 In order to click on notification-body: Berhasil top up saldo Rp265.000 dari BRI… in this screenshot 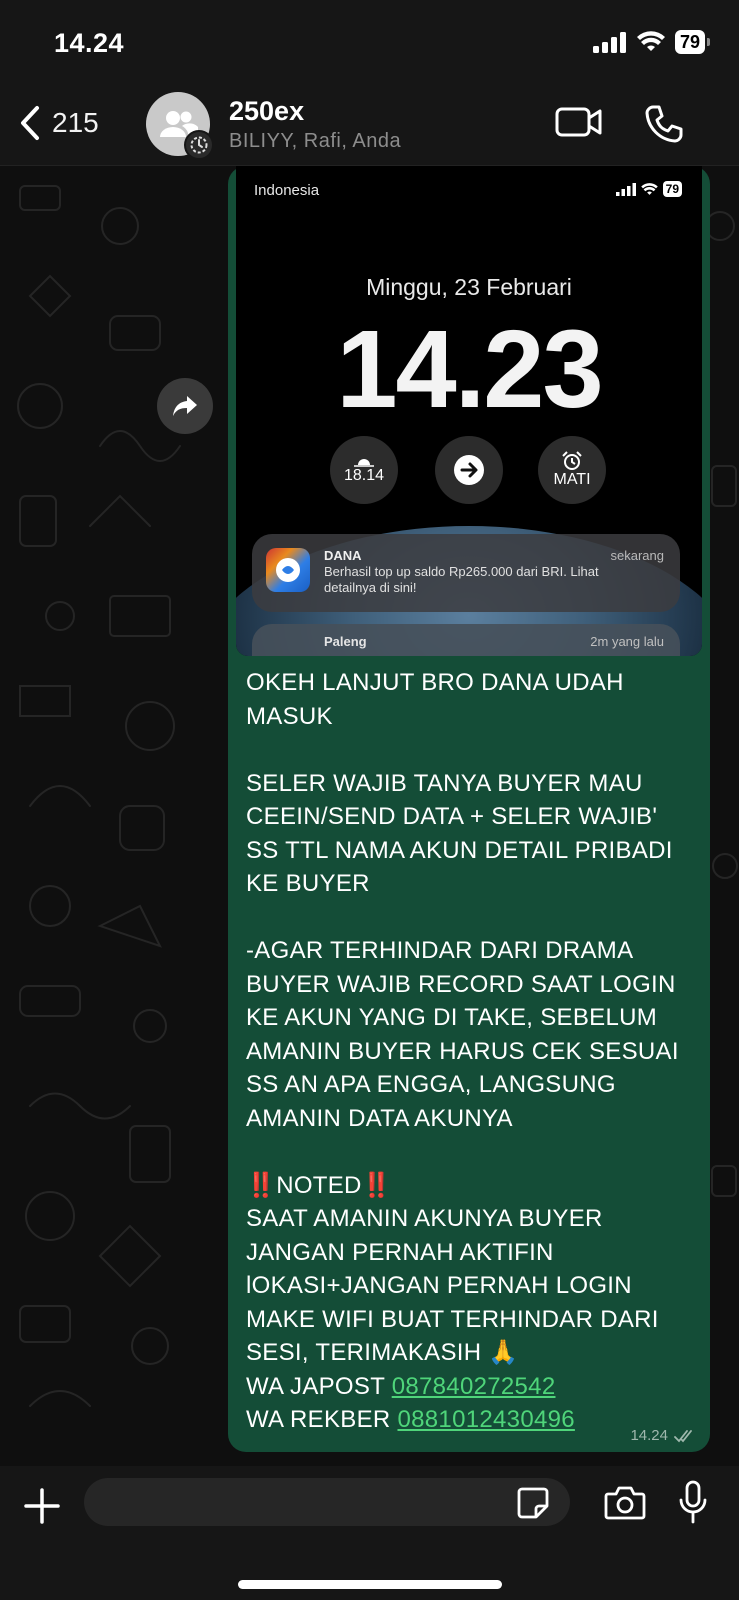, I will do `click(461, 579)`.